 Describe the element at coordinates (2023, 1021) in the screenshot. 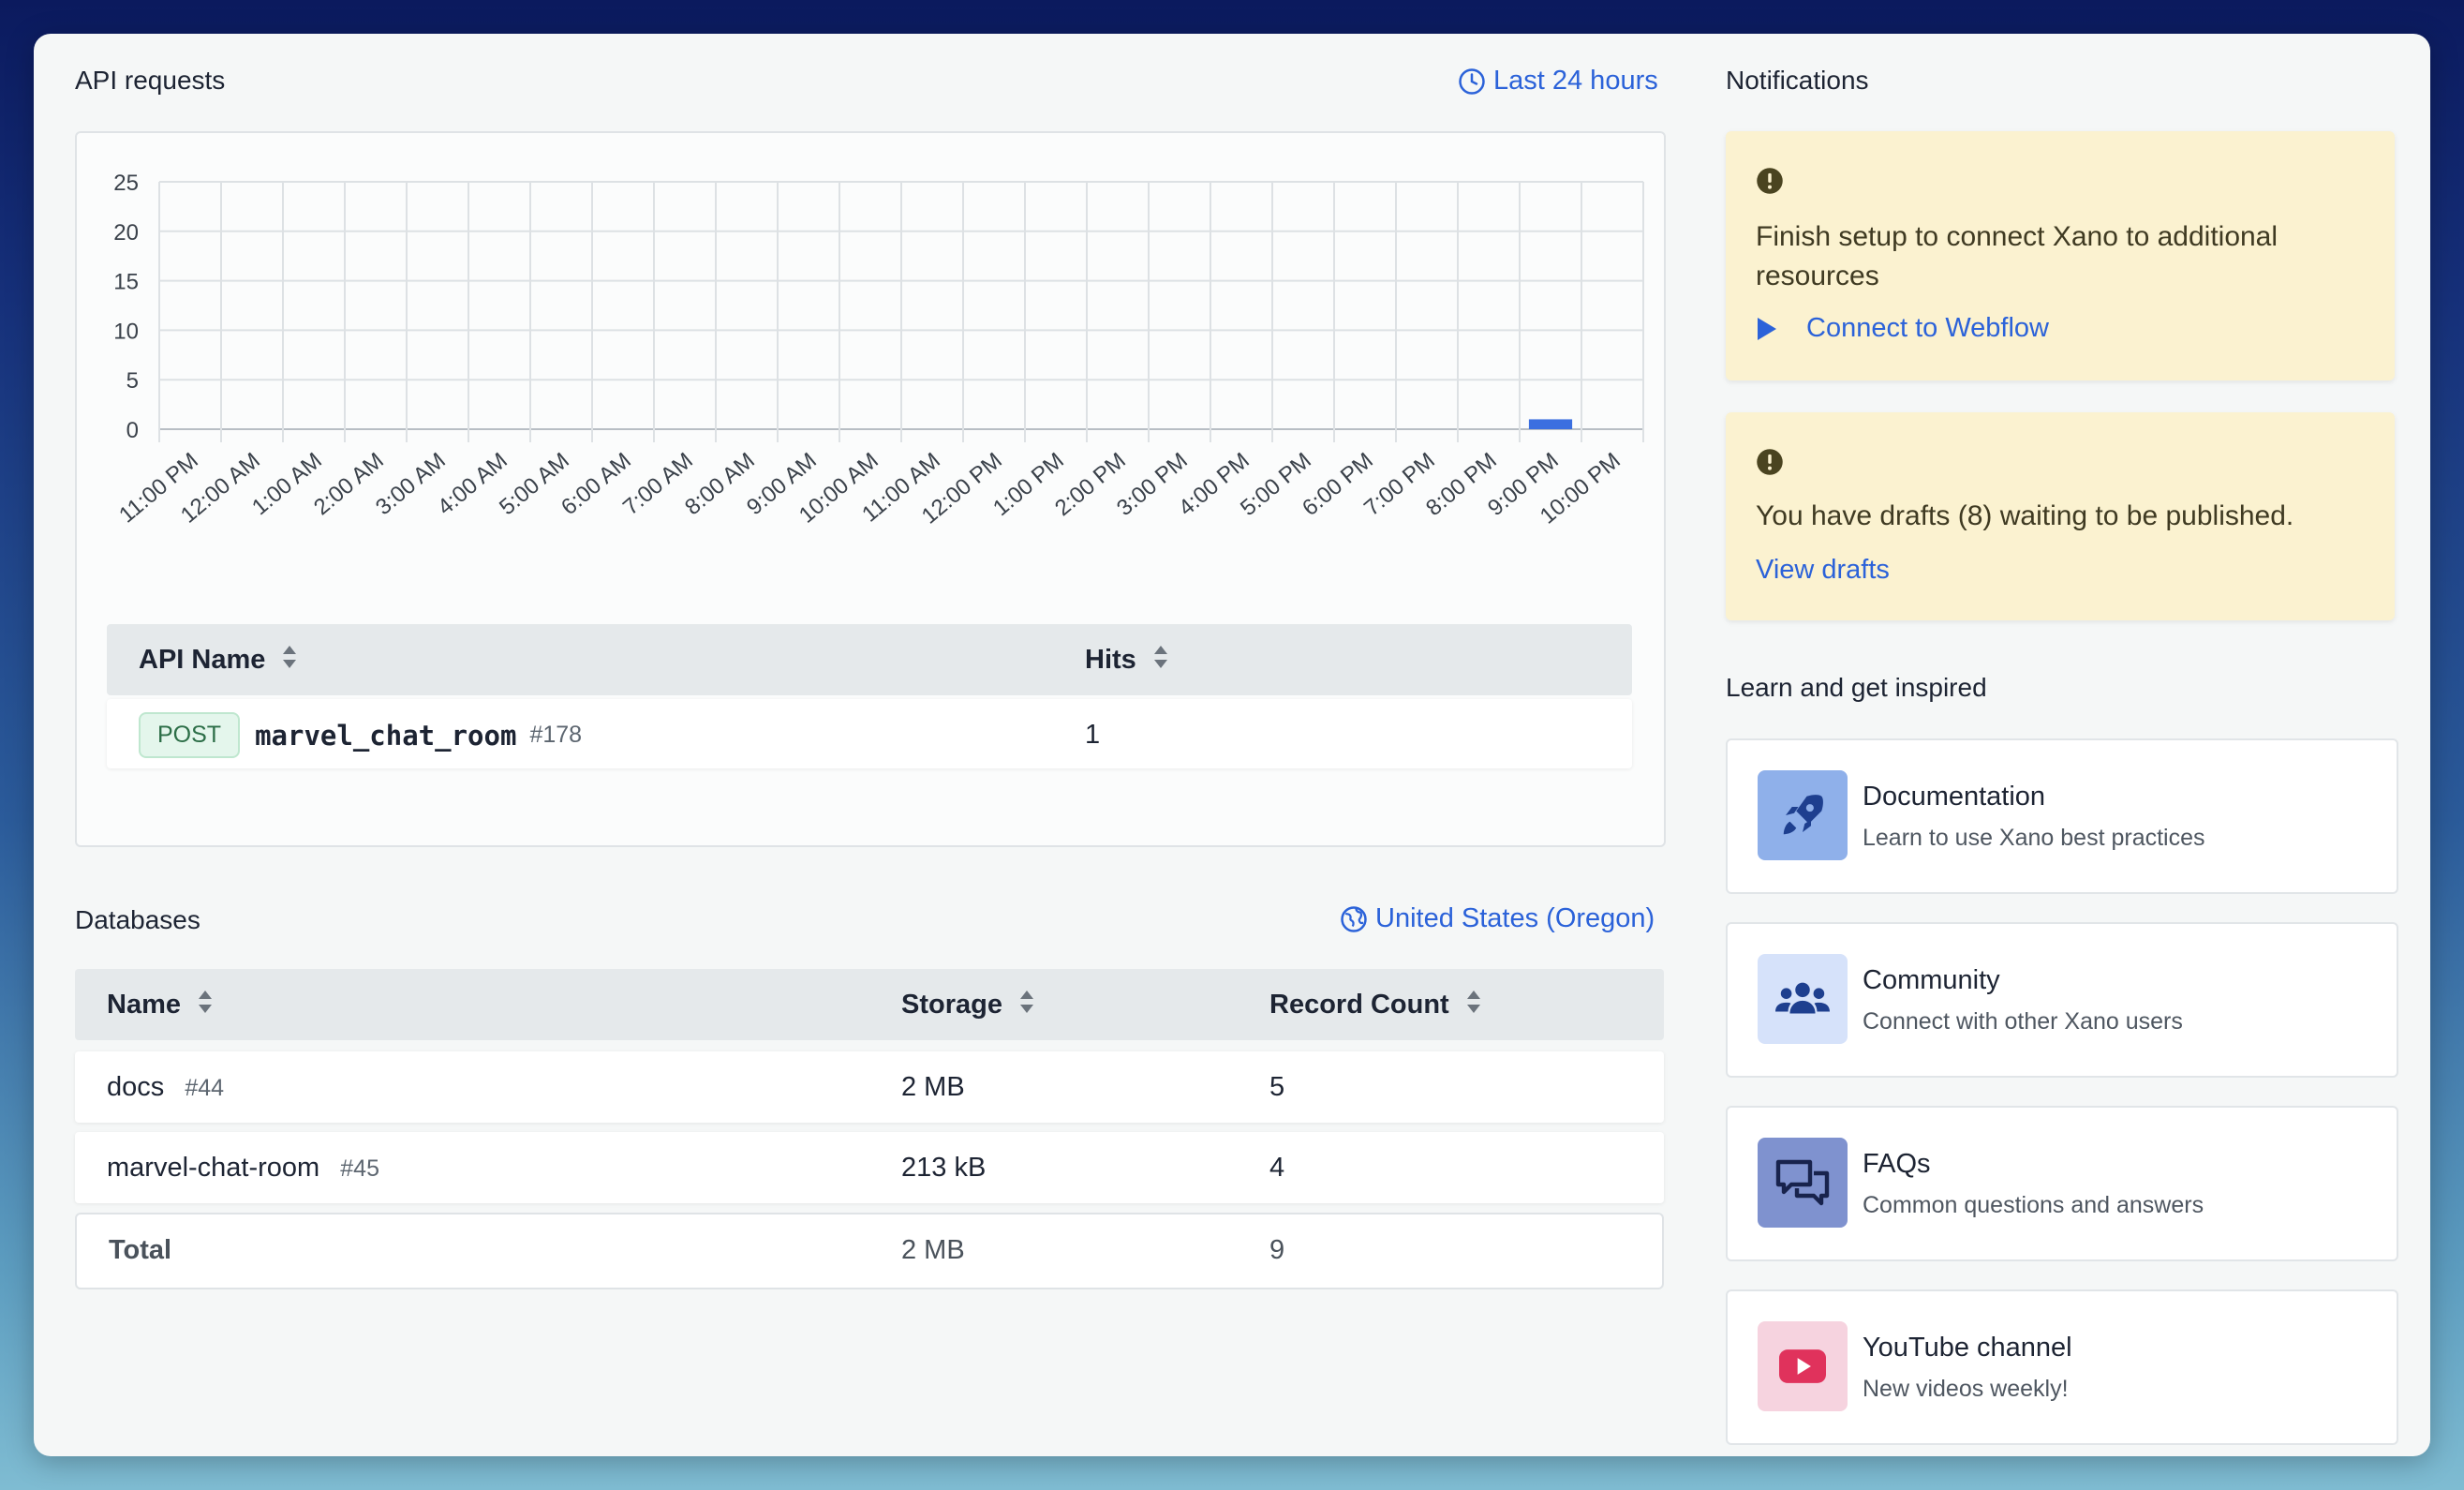

I see `learn-card-subtitle: Connect with other Xano users` at that location.